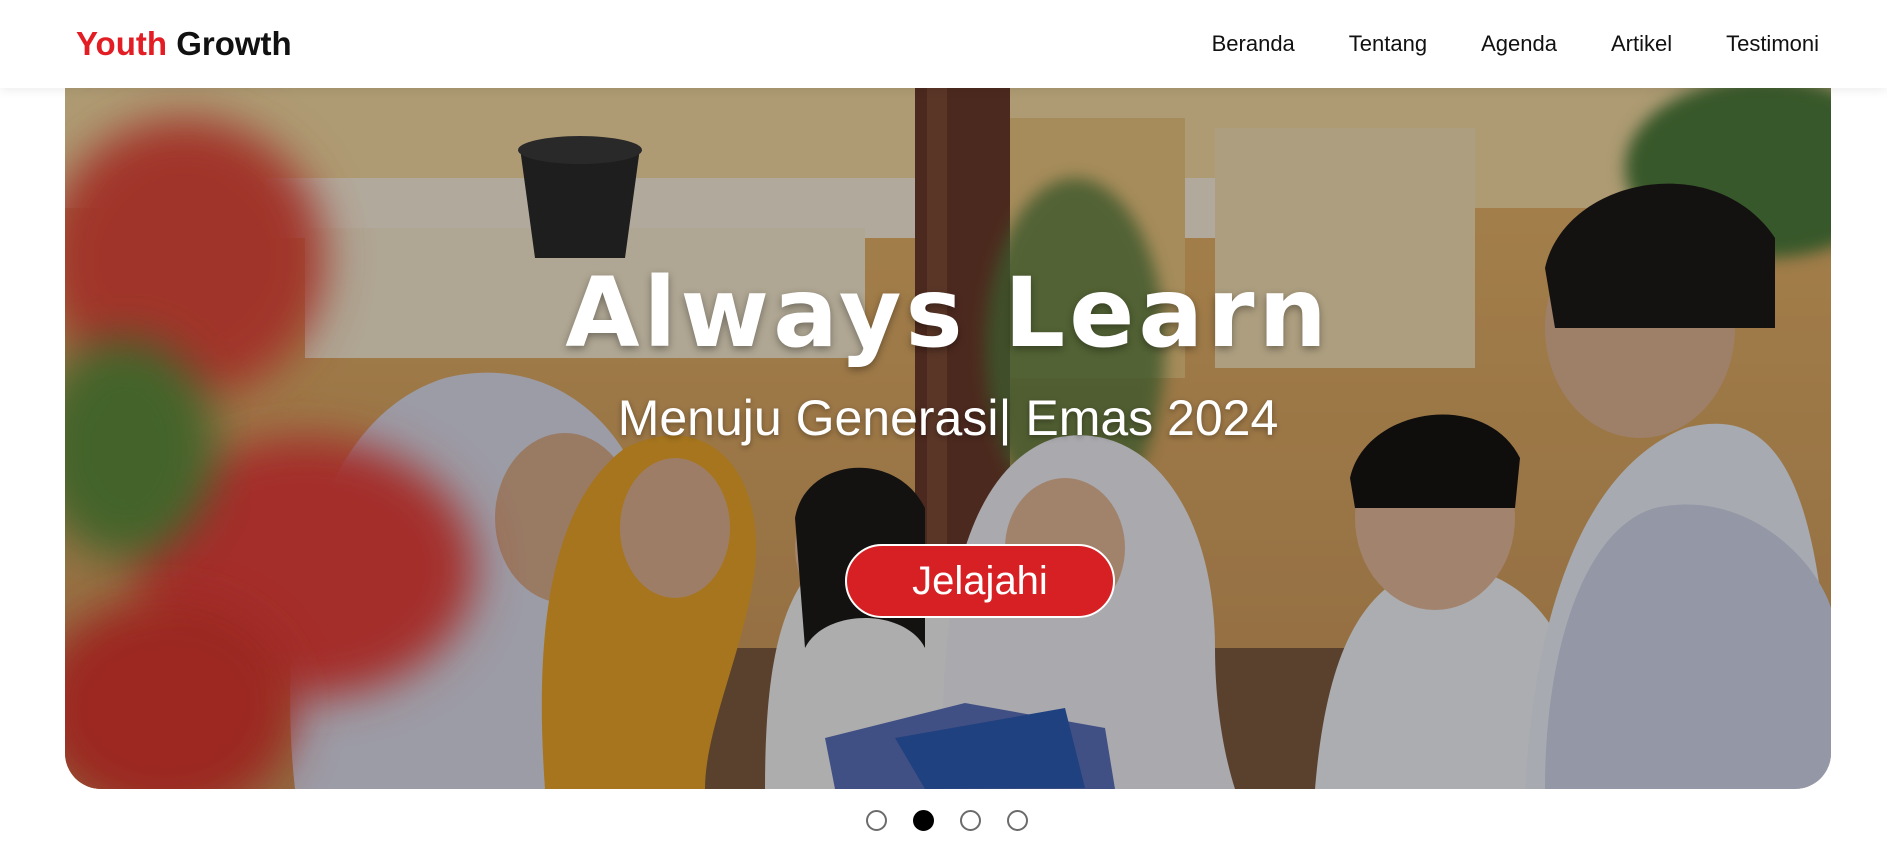 This screenshot has width=1887, height=849. Describe the element at coordinates (1253, 44) in the screenshot. I see `nav-link-beranda: Beranda` at that location.